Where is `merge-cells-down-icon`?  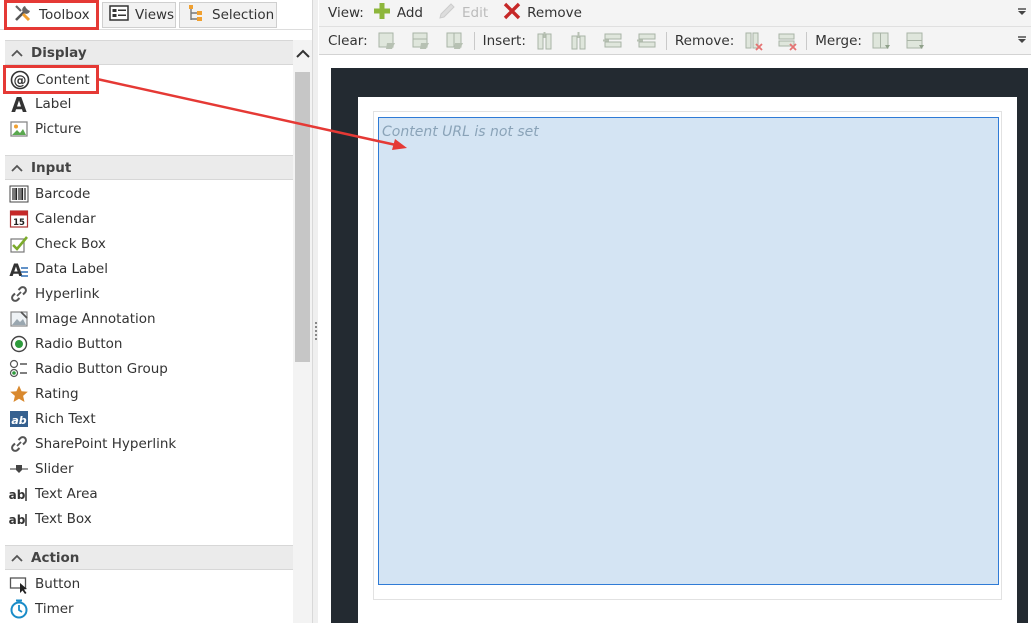 merge-cells-down-icon is located at coordinates (915, 41).